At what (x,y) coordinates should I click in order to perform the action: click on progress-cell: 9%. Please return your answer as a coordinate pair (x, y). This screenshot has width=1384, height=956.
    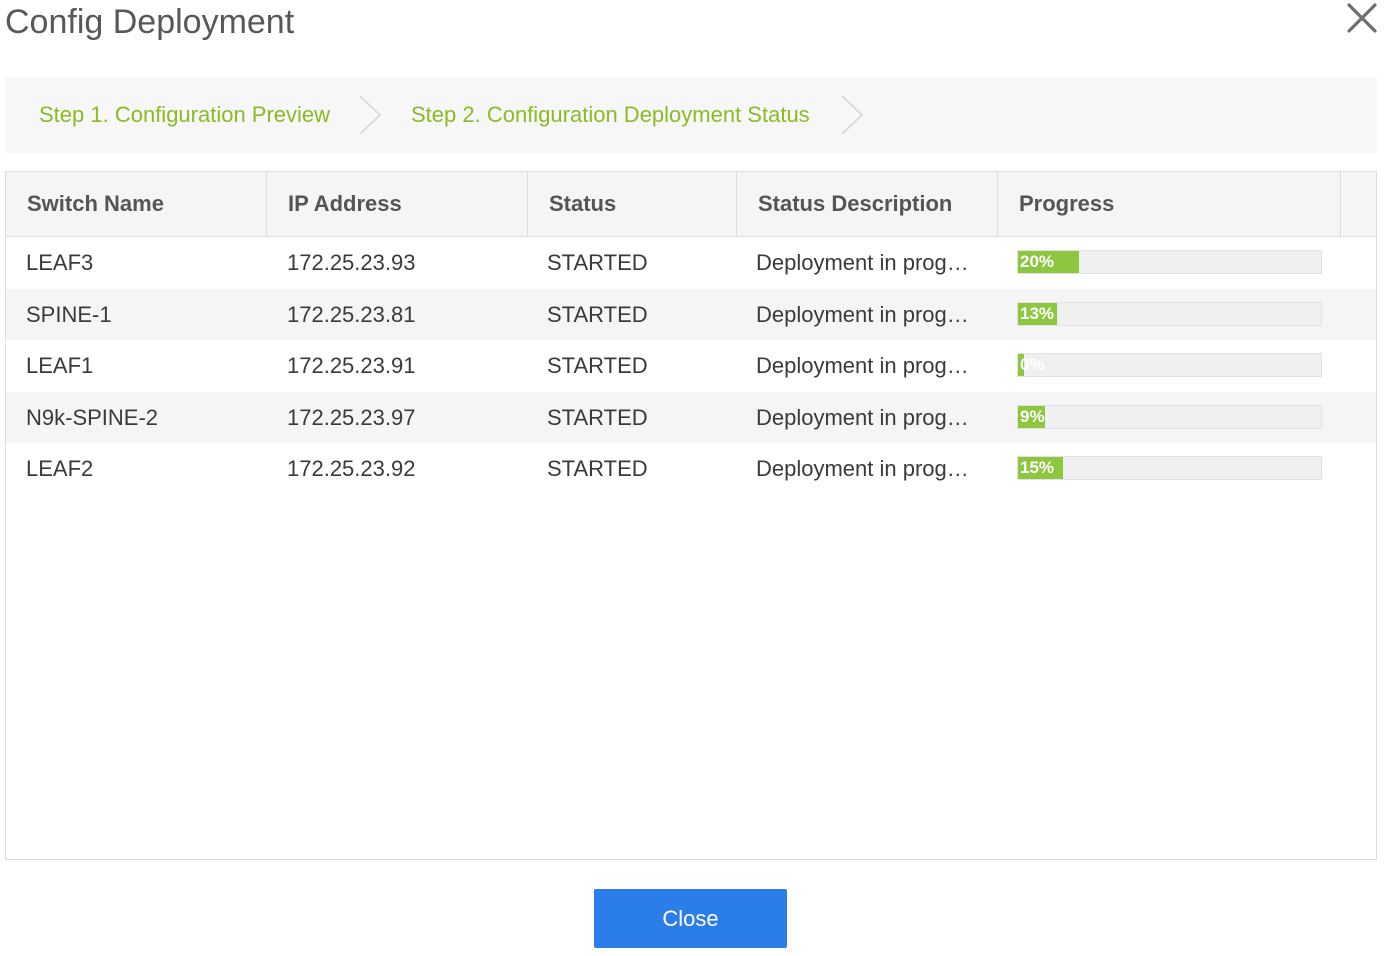
    Looking at the image, I should click on (1170, 418).